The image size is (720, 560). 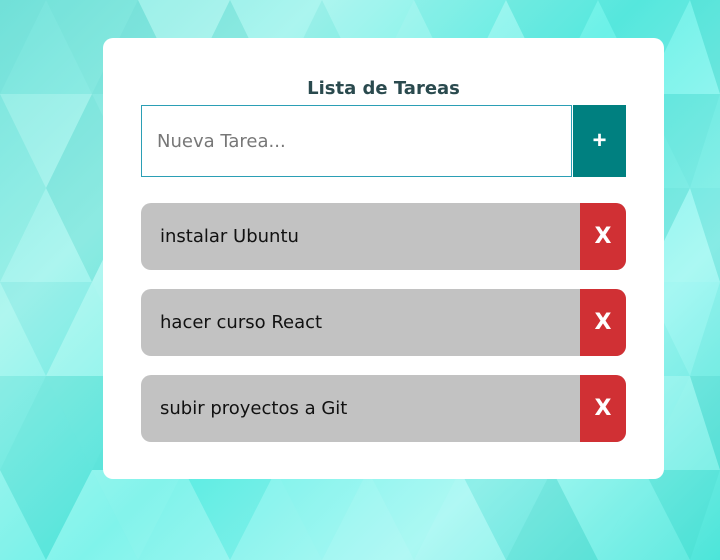 I want to click on task-item: subir proyectos a Git X, so click(x=383, y=408).